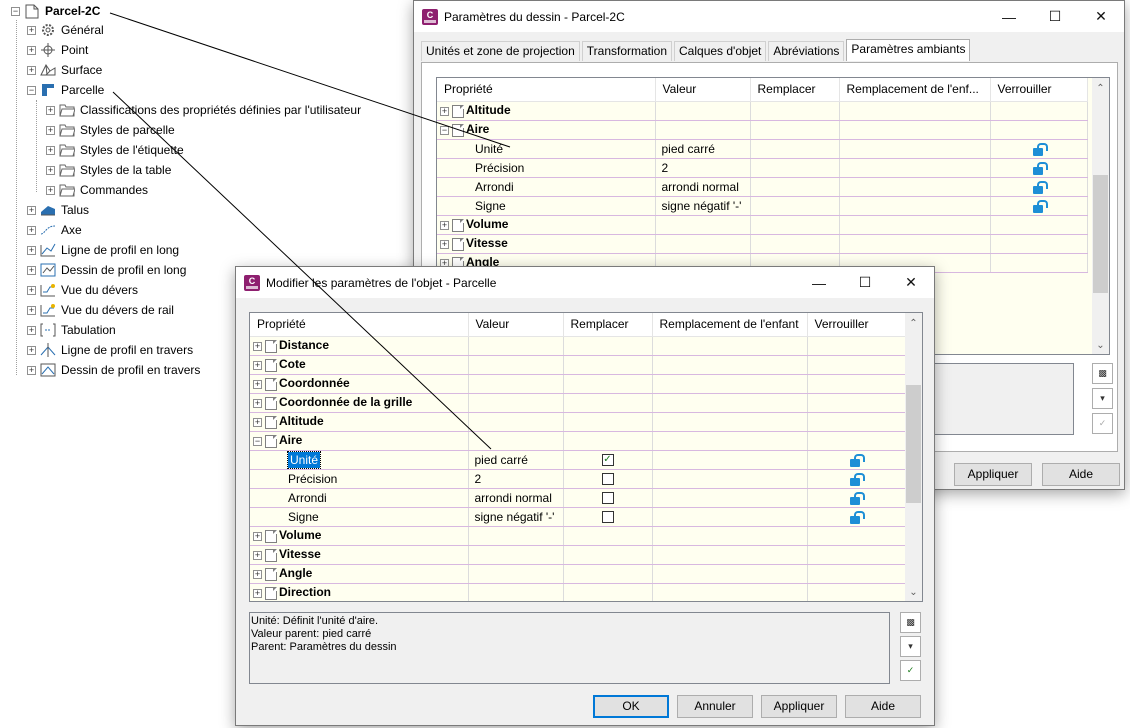 The image size is (1130, 728). Describe the element at coordinates (578, 346) in the screenshot. I see `category-row: + Distance` at that location.